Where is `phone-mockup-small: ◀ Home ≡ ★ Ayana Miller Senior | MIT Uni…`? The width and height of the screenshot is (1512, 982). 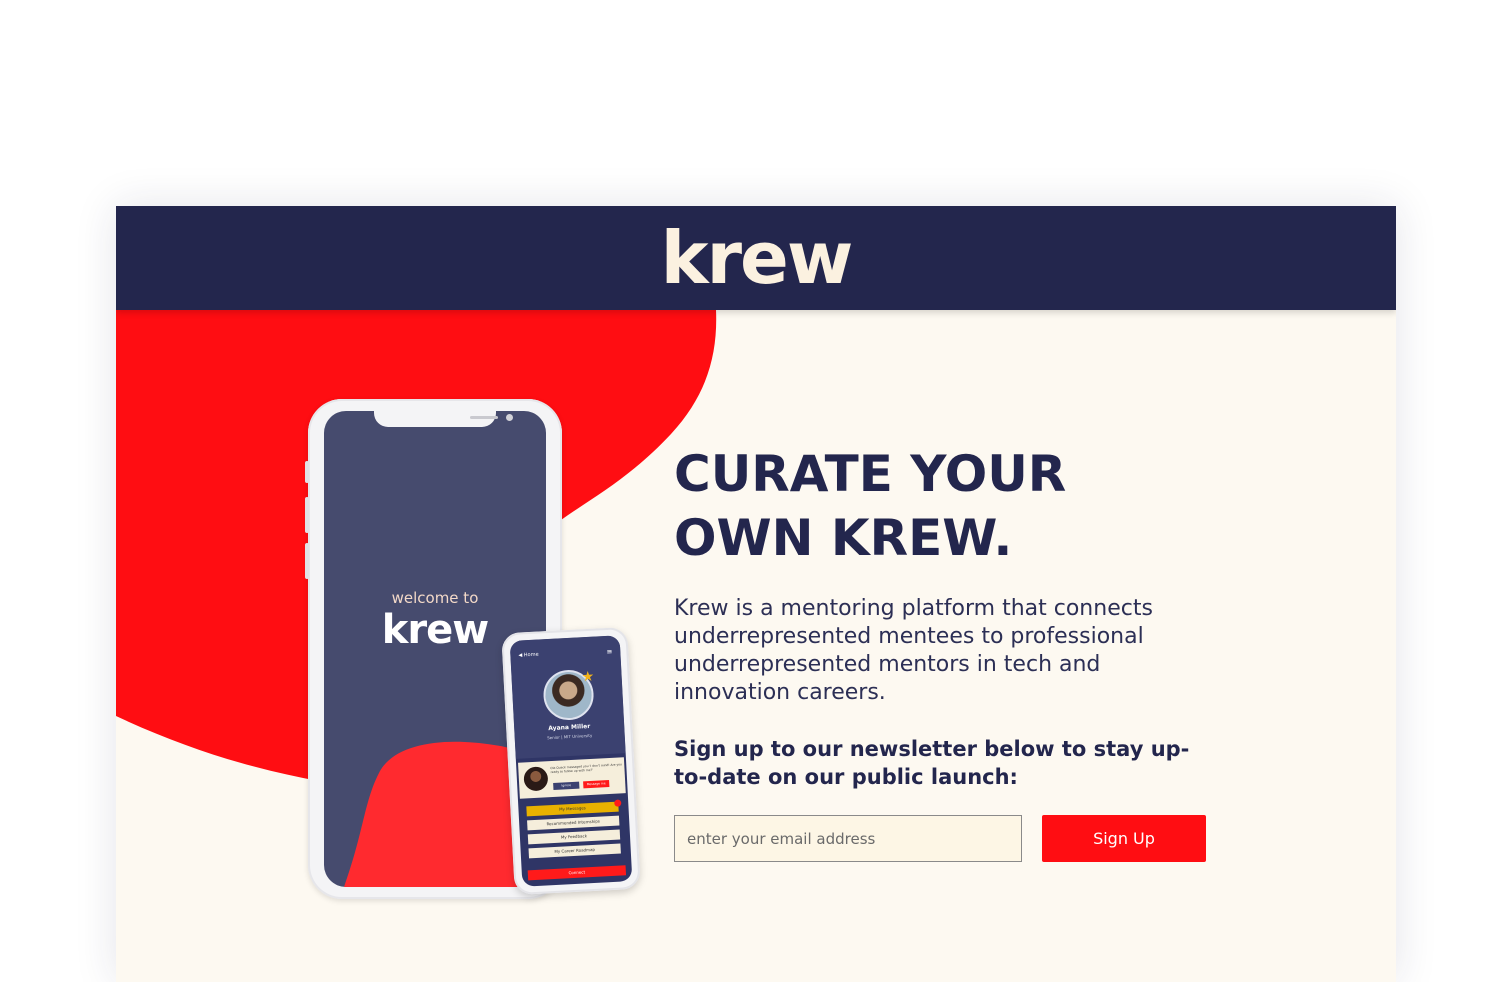
phone-mockup-small: ◀ Home ≡ ★ Ayana Miller Senior | MIT Uni… is located at coordinates (571, 761).